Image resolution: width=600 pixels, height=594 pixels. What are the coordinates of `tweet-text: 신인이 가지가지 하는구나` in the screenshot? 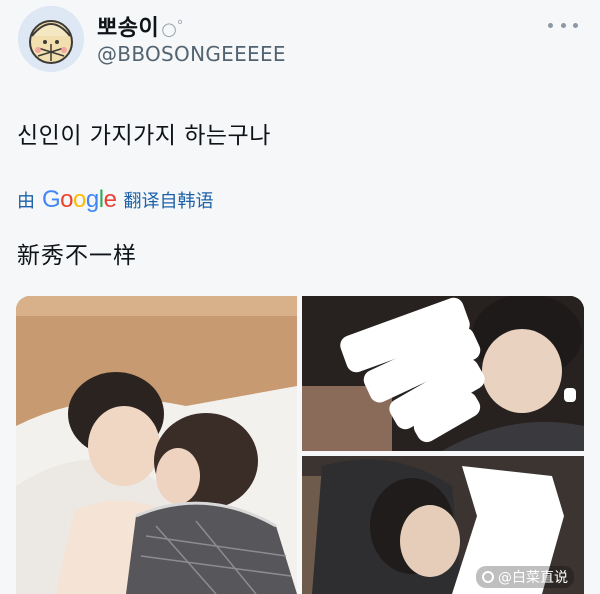 It's located at (144, 136).